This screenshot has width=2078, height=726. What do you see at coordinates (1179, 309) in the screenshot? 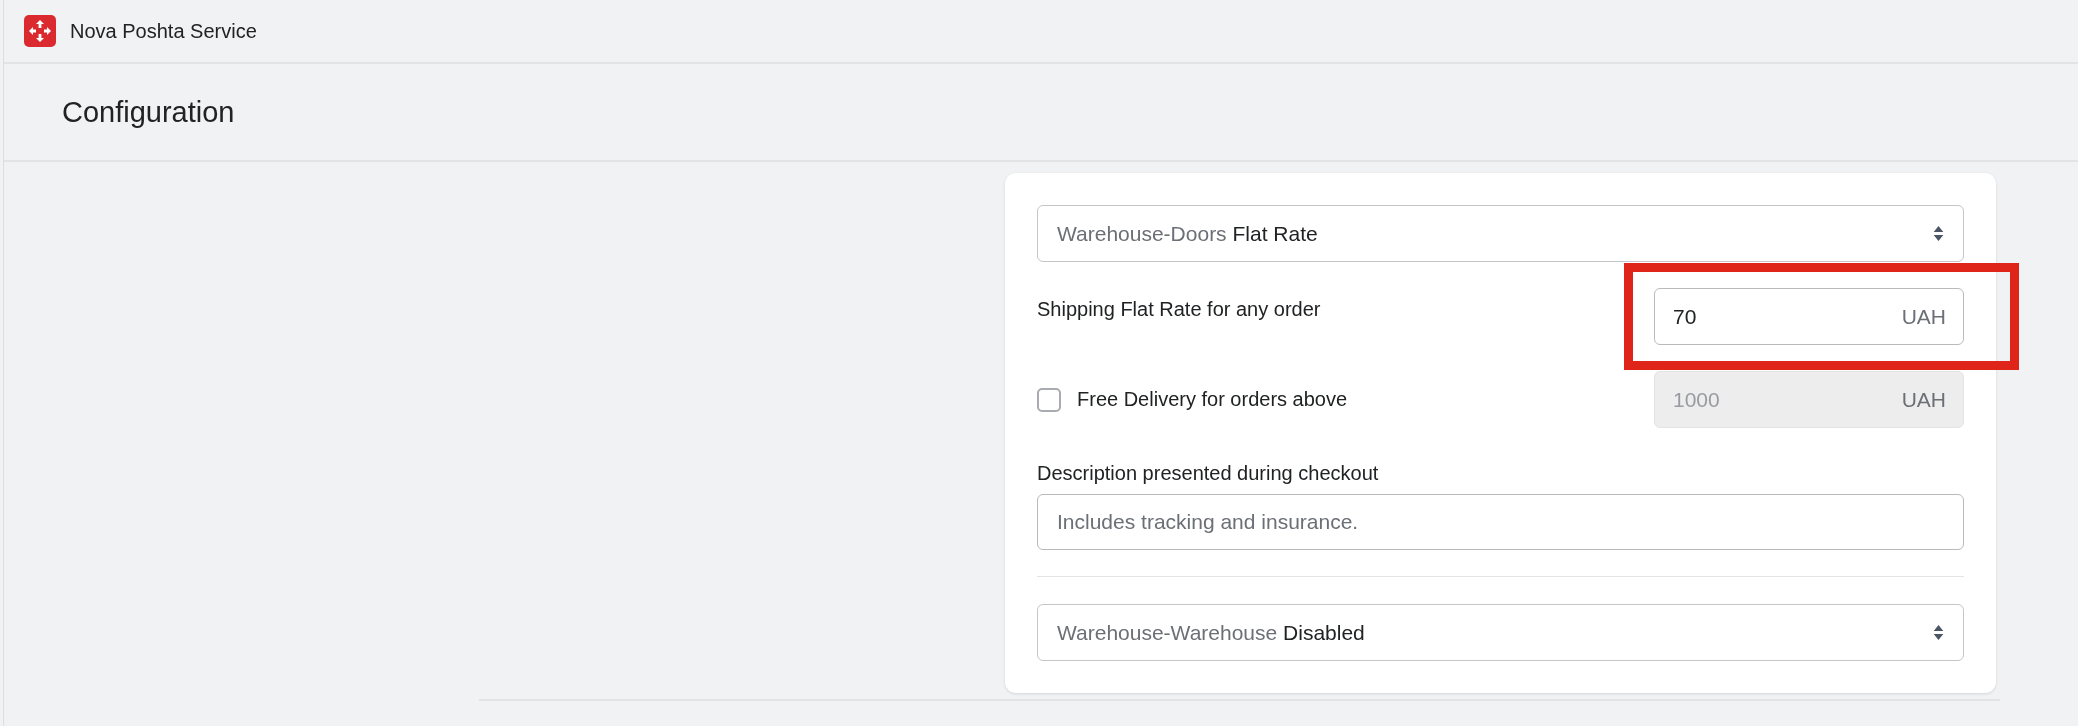
I see `field-label: Shipping Flat Rate for any order` at bounding box center [1179, 309].